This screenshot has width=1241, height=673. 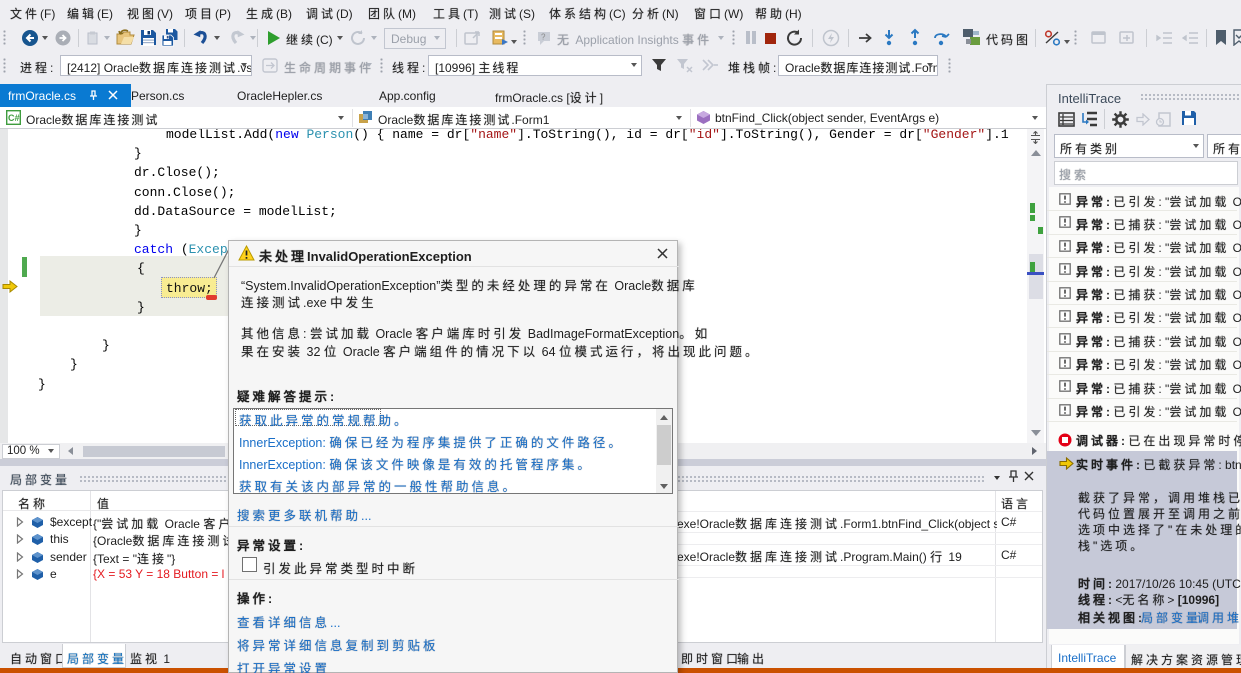 What do you see at coordinates (14, 118) in the screenshot?
I see `svg-text: C#` at bounding box center [14, 118].